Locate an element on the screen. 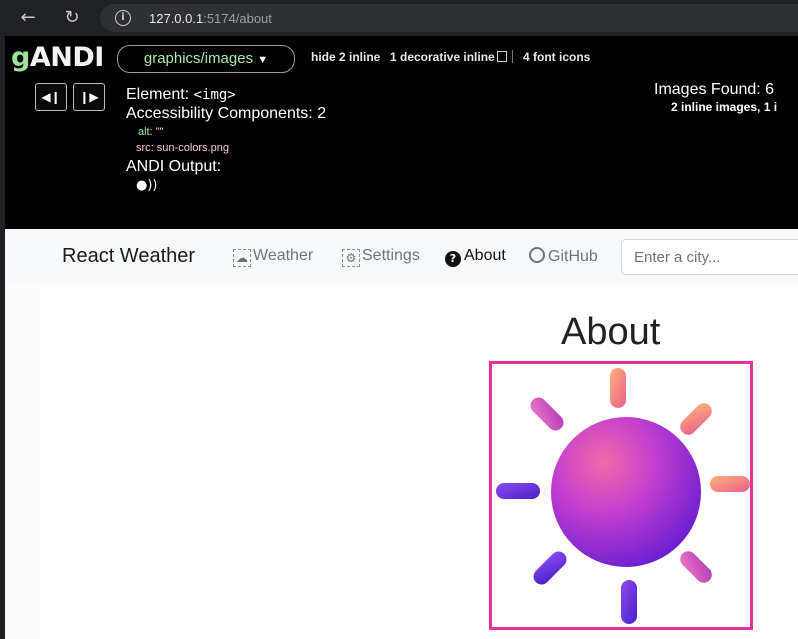 This screenshot has height=639, width=798. caret-down-icon: ▼ is located at coordinates (263, 60).